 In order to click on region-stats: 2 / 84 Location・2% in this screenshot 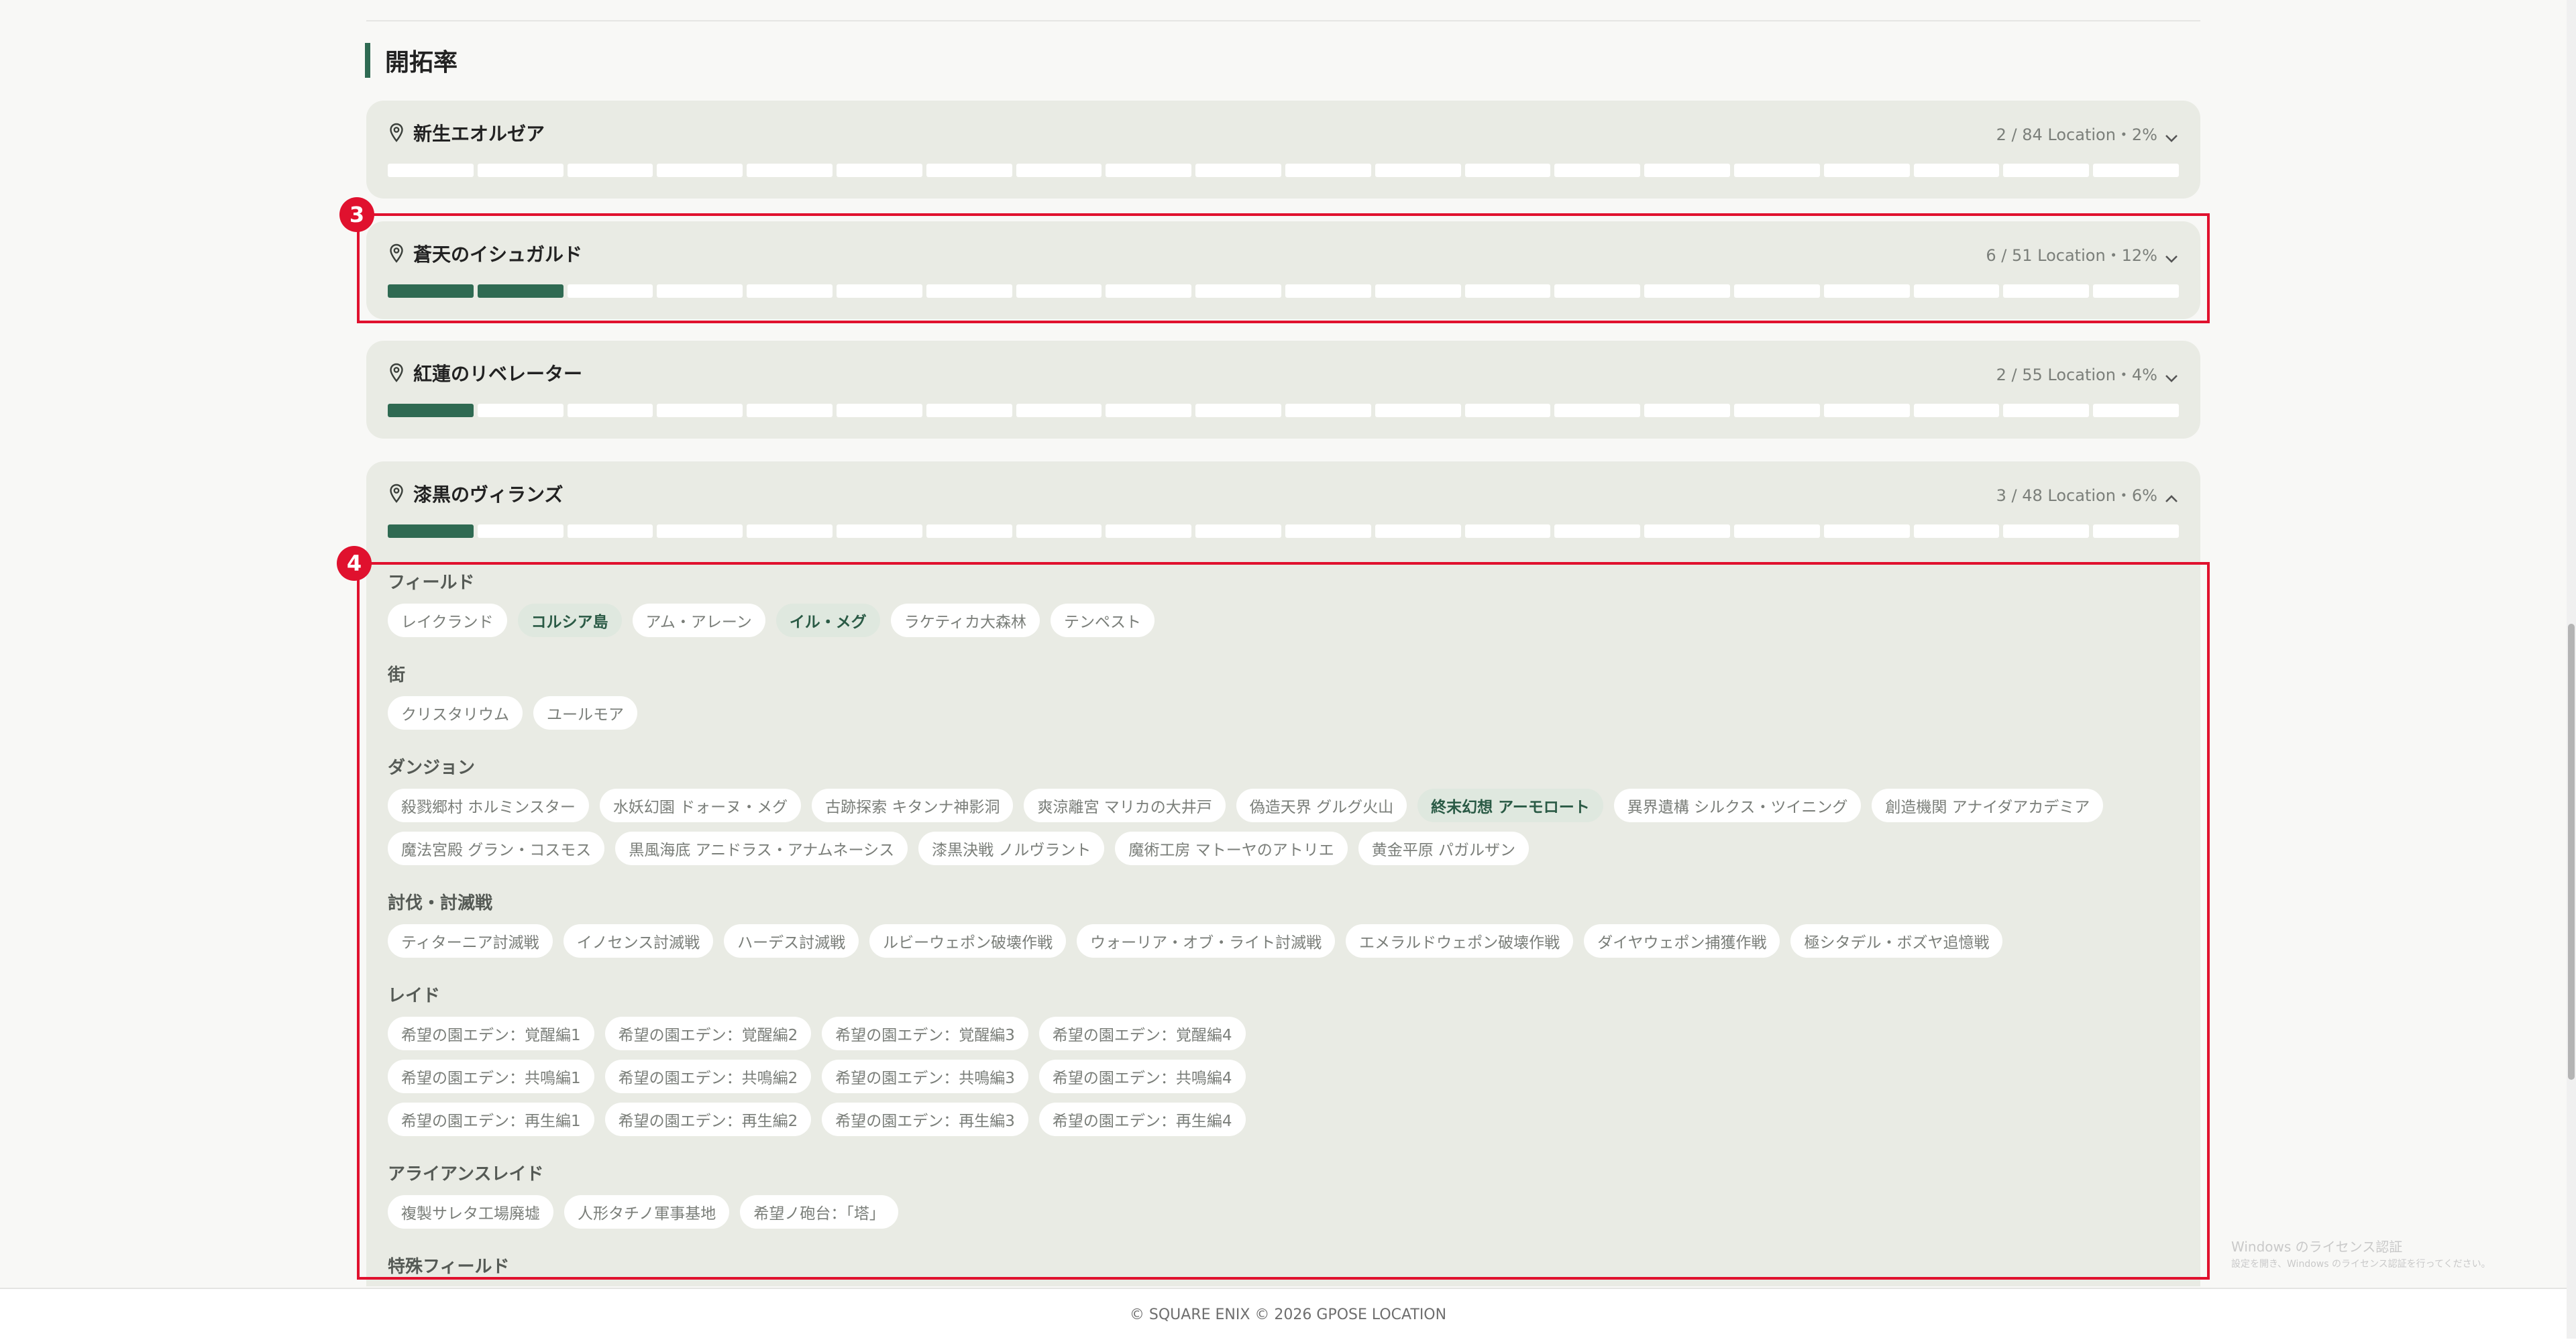, I will do `click(2087, 133)`.